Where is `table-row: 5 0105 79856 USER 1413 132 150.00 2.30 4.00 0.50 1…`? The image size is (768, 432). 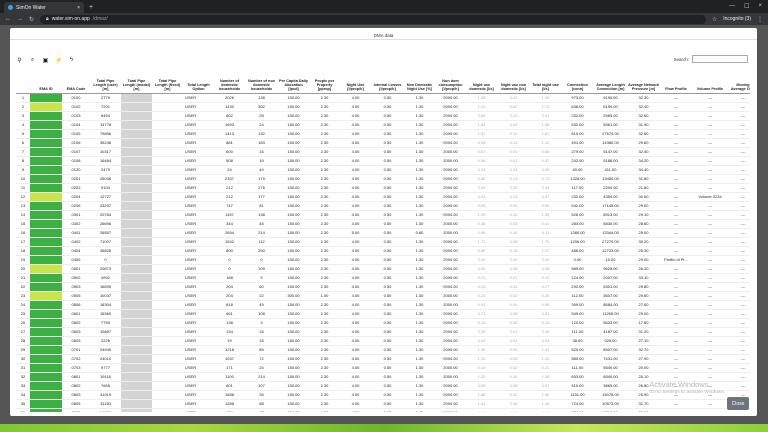 table-row: 5 0105 79856 USER 1413 132 150.00 2.30 4.00 0.50 1… is located at coordinates (383, 134).